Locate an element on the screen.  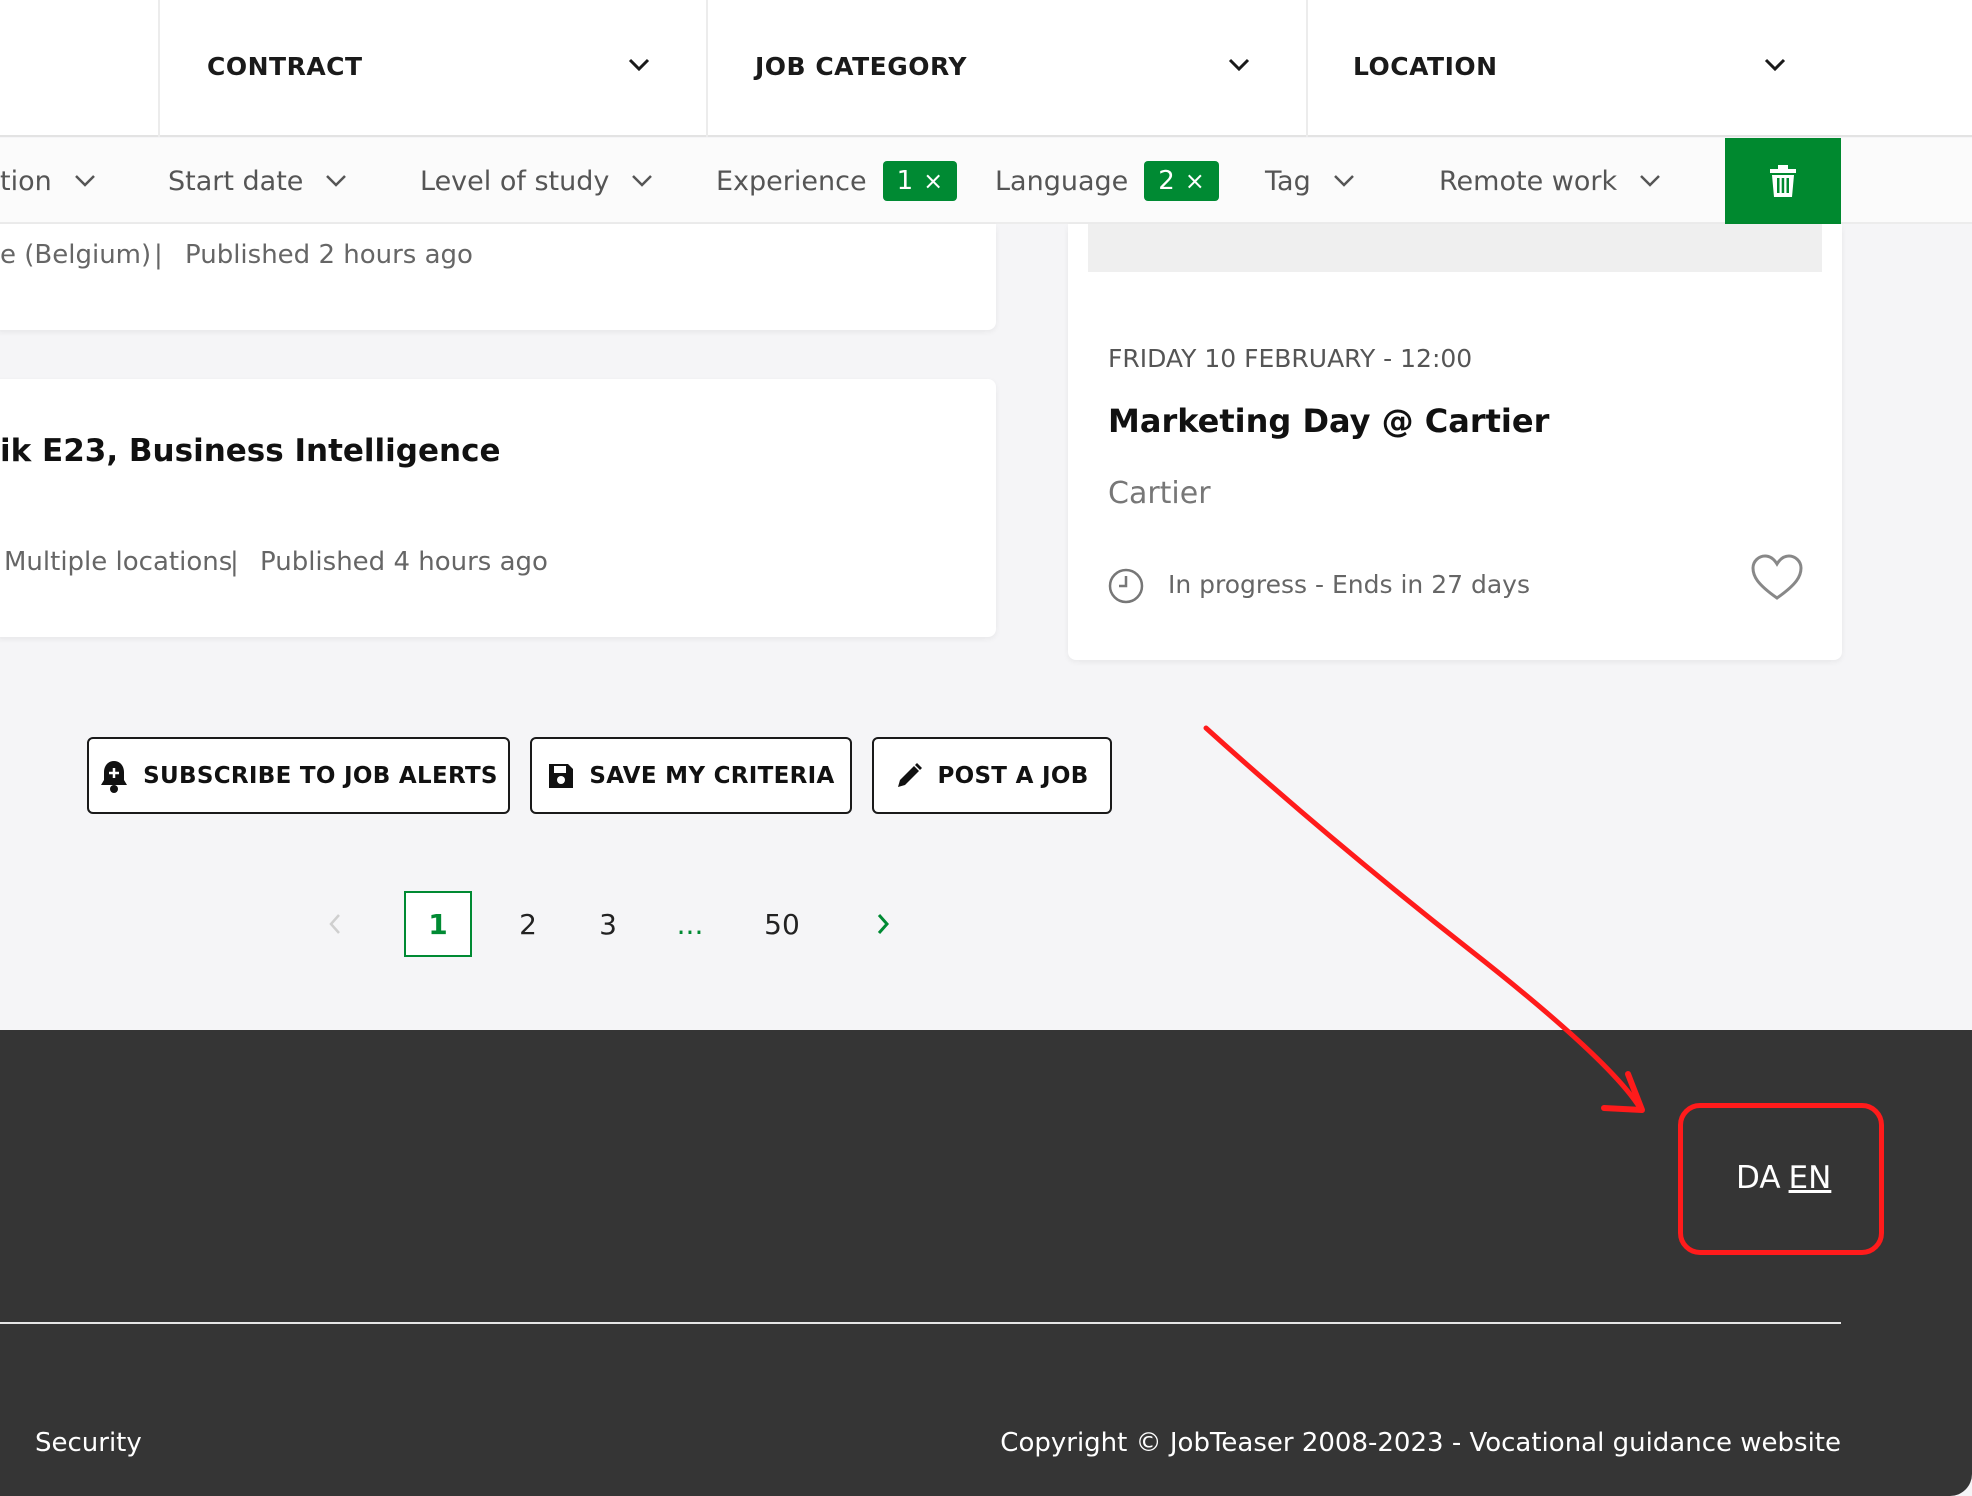
top-filter-partial is located at coordinates (79, 68).